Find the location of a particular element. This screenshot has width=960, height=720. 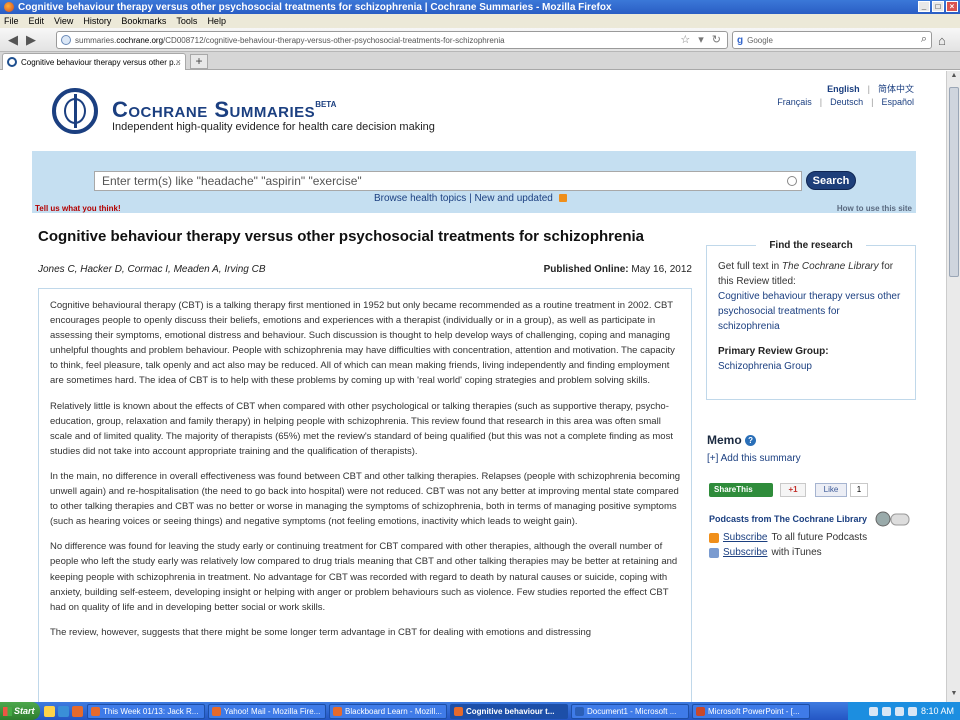

new-and-updated-link: New and updated is located at coordinates (513, 198).